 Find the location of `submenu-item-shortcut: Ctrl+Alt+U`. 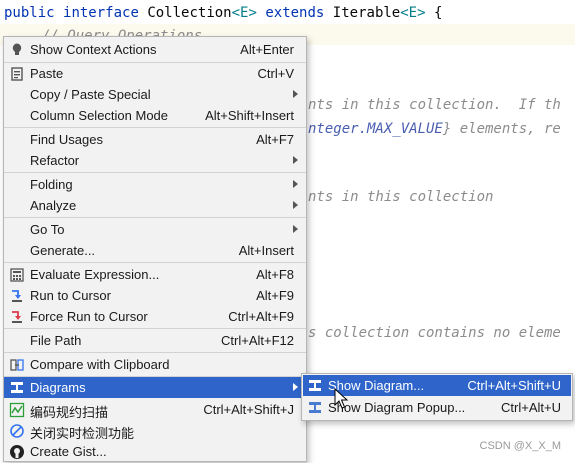

submenu-item-shortcut: Ctrl+Alt+U is located at coordinates (531, 407).